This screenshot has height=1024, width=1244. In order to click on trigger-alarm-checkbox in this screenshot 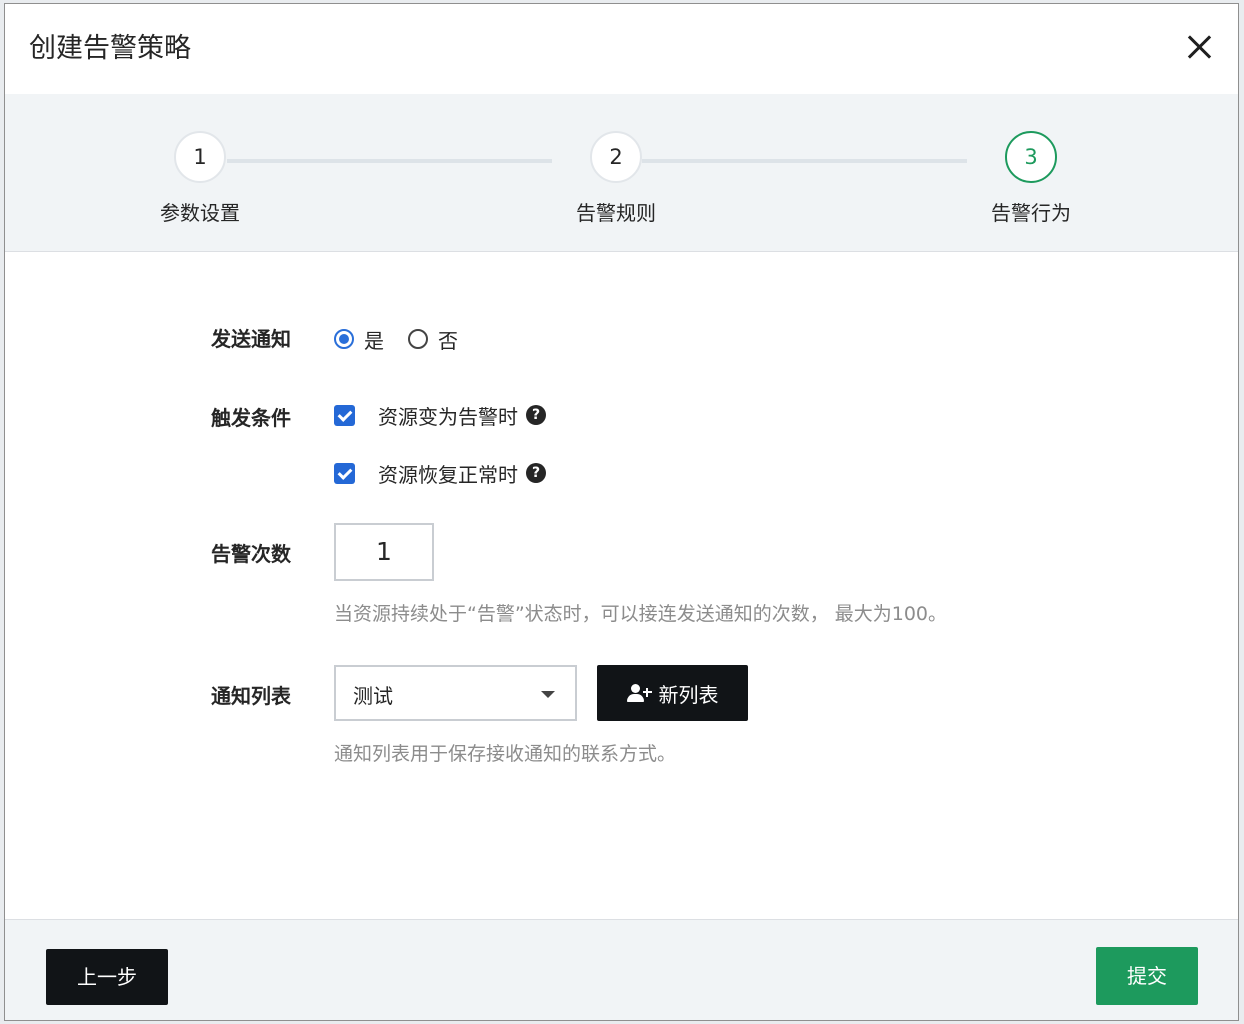, I will do `click(344, 415)`.